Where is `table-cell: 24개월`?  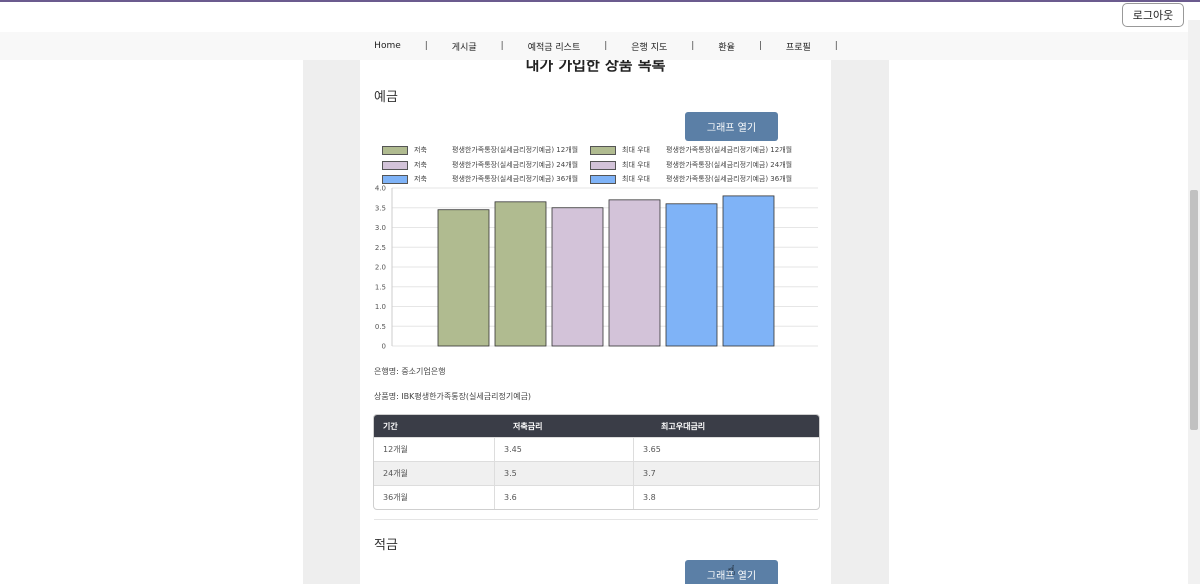 table-cell: 24개월 is located at coordinates (434, 473).